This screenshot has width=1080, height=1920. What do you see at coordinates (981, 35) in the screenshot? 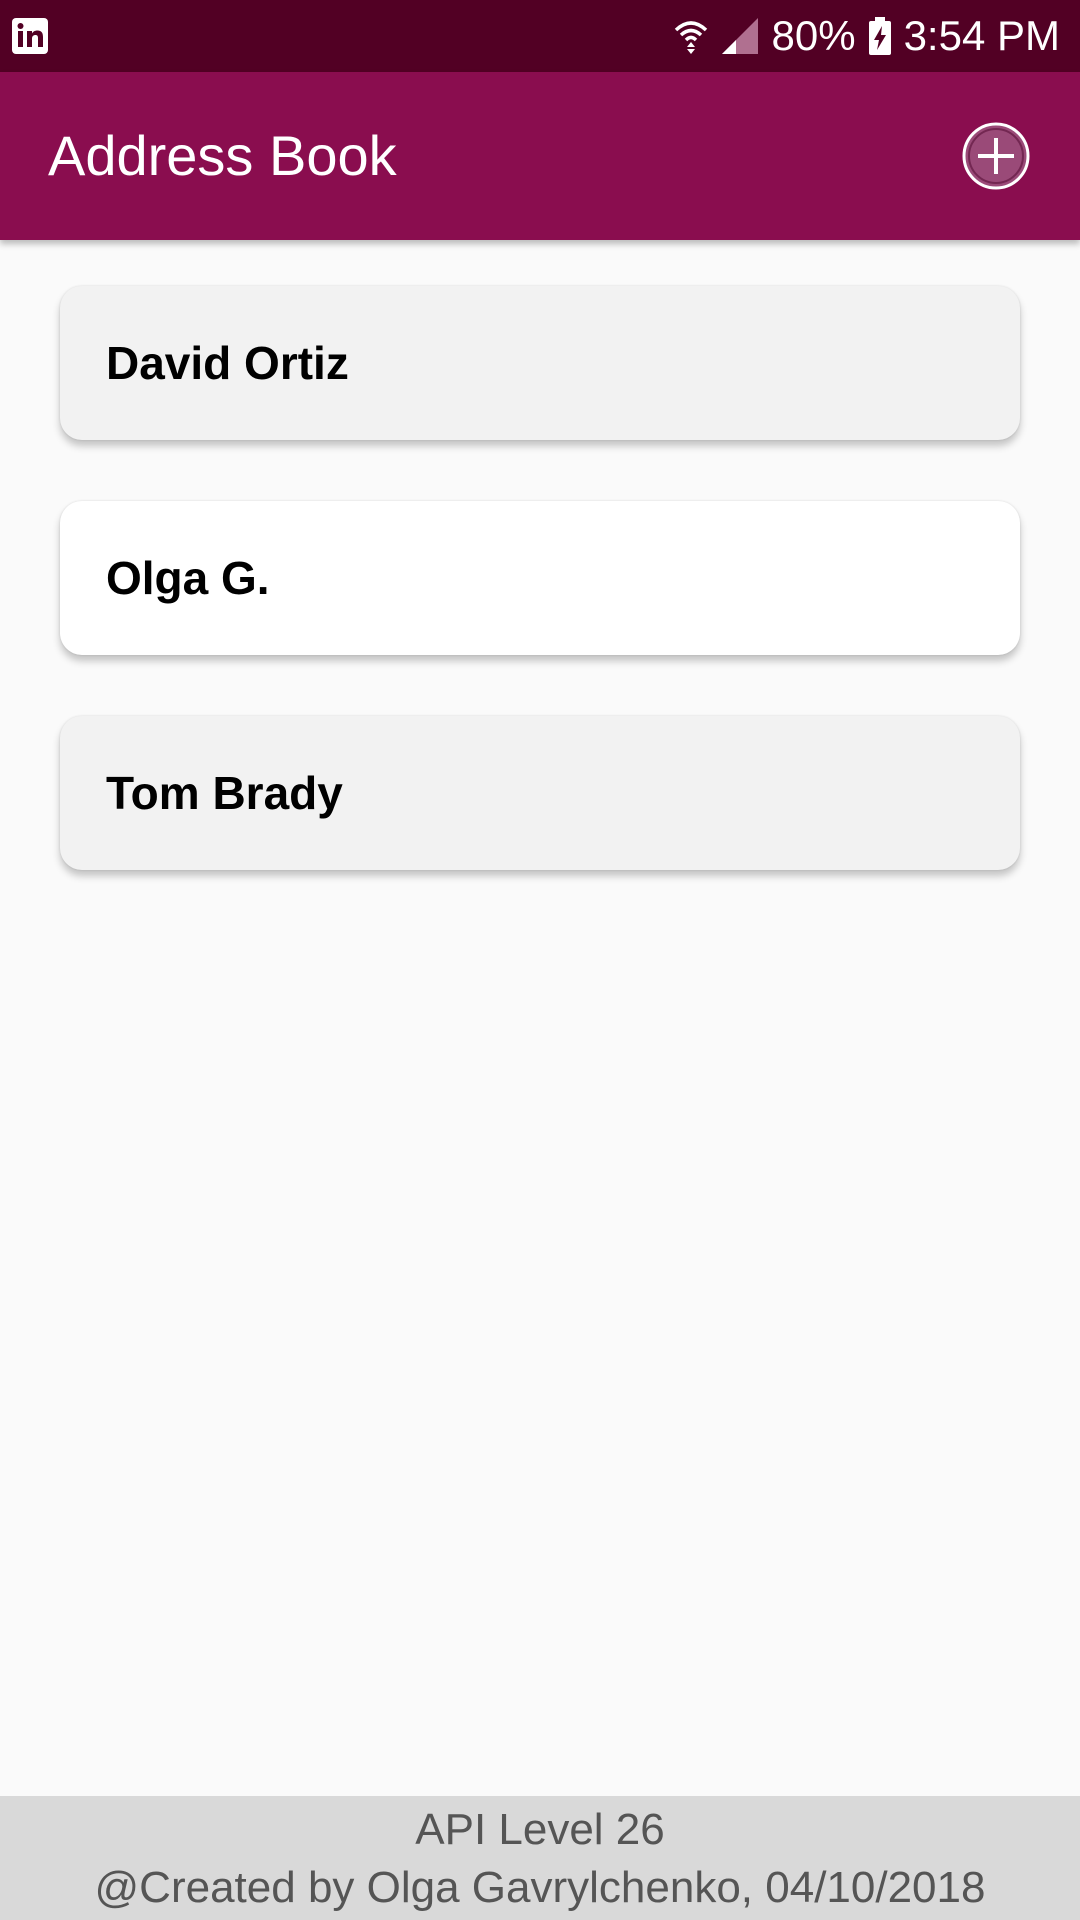
I see `status-time: 3:54 PM` at bounding box center [981, 35].